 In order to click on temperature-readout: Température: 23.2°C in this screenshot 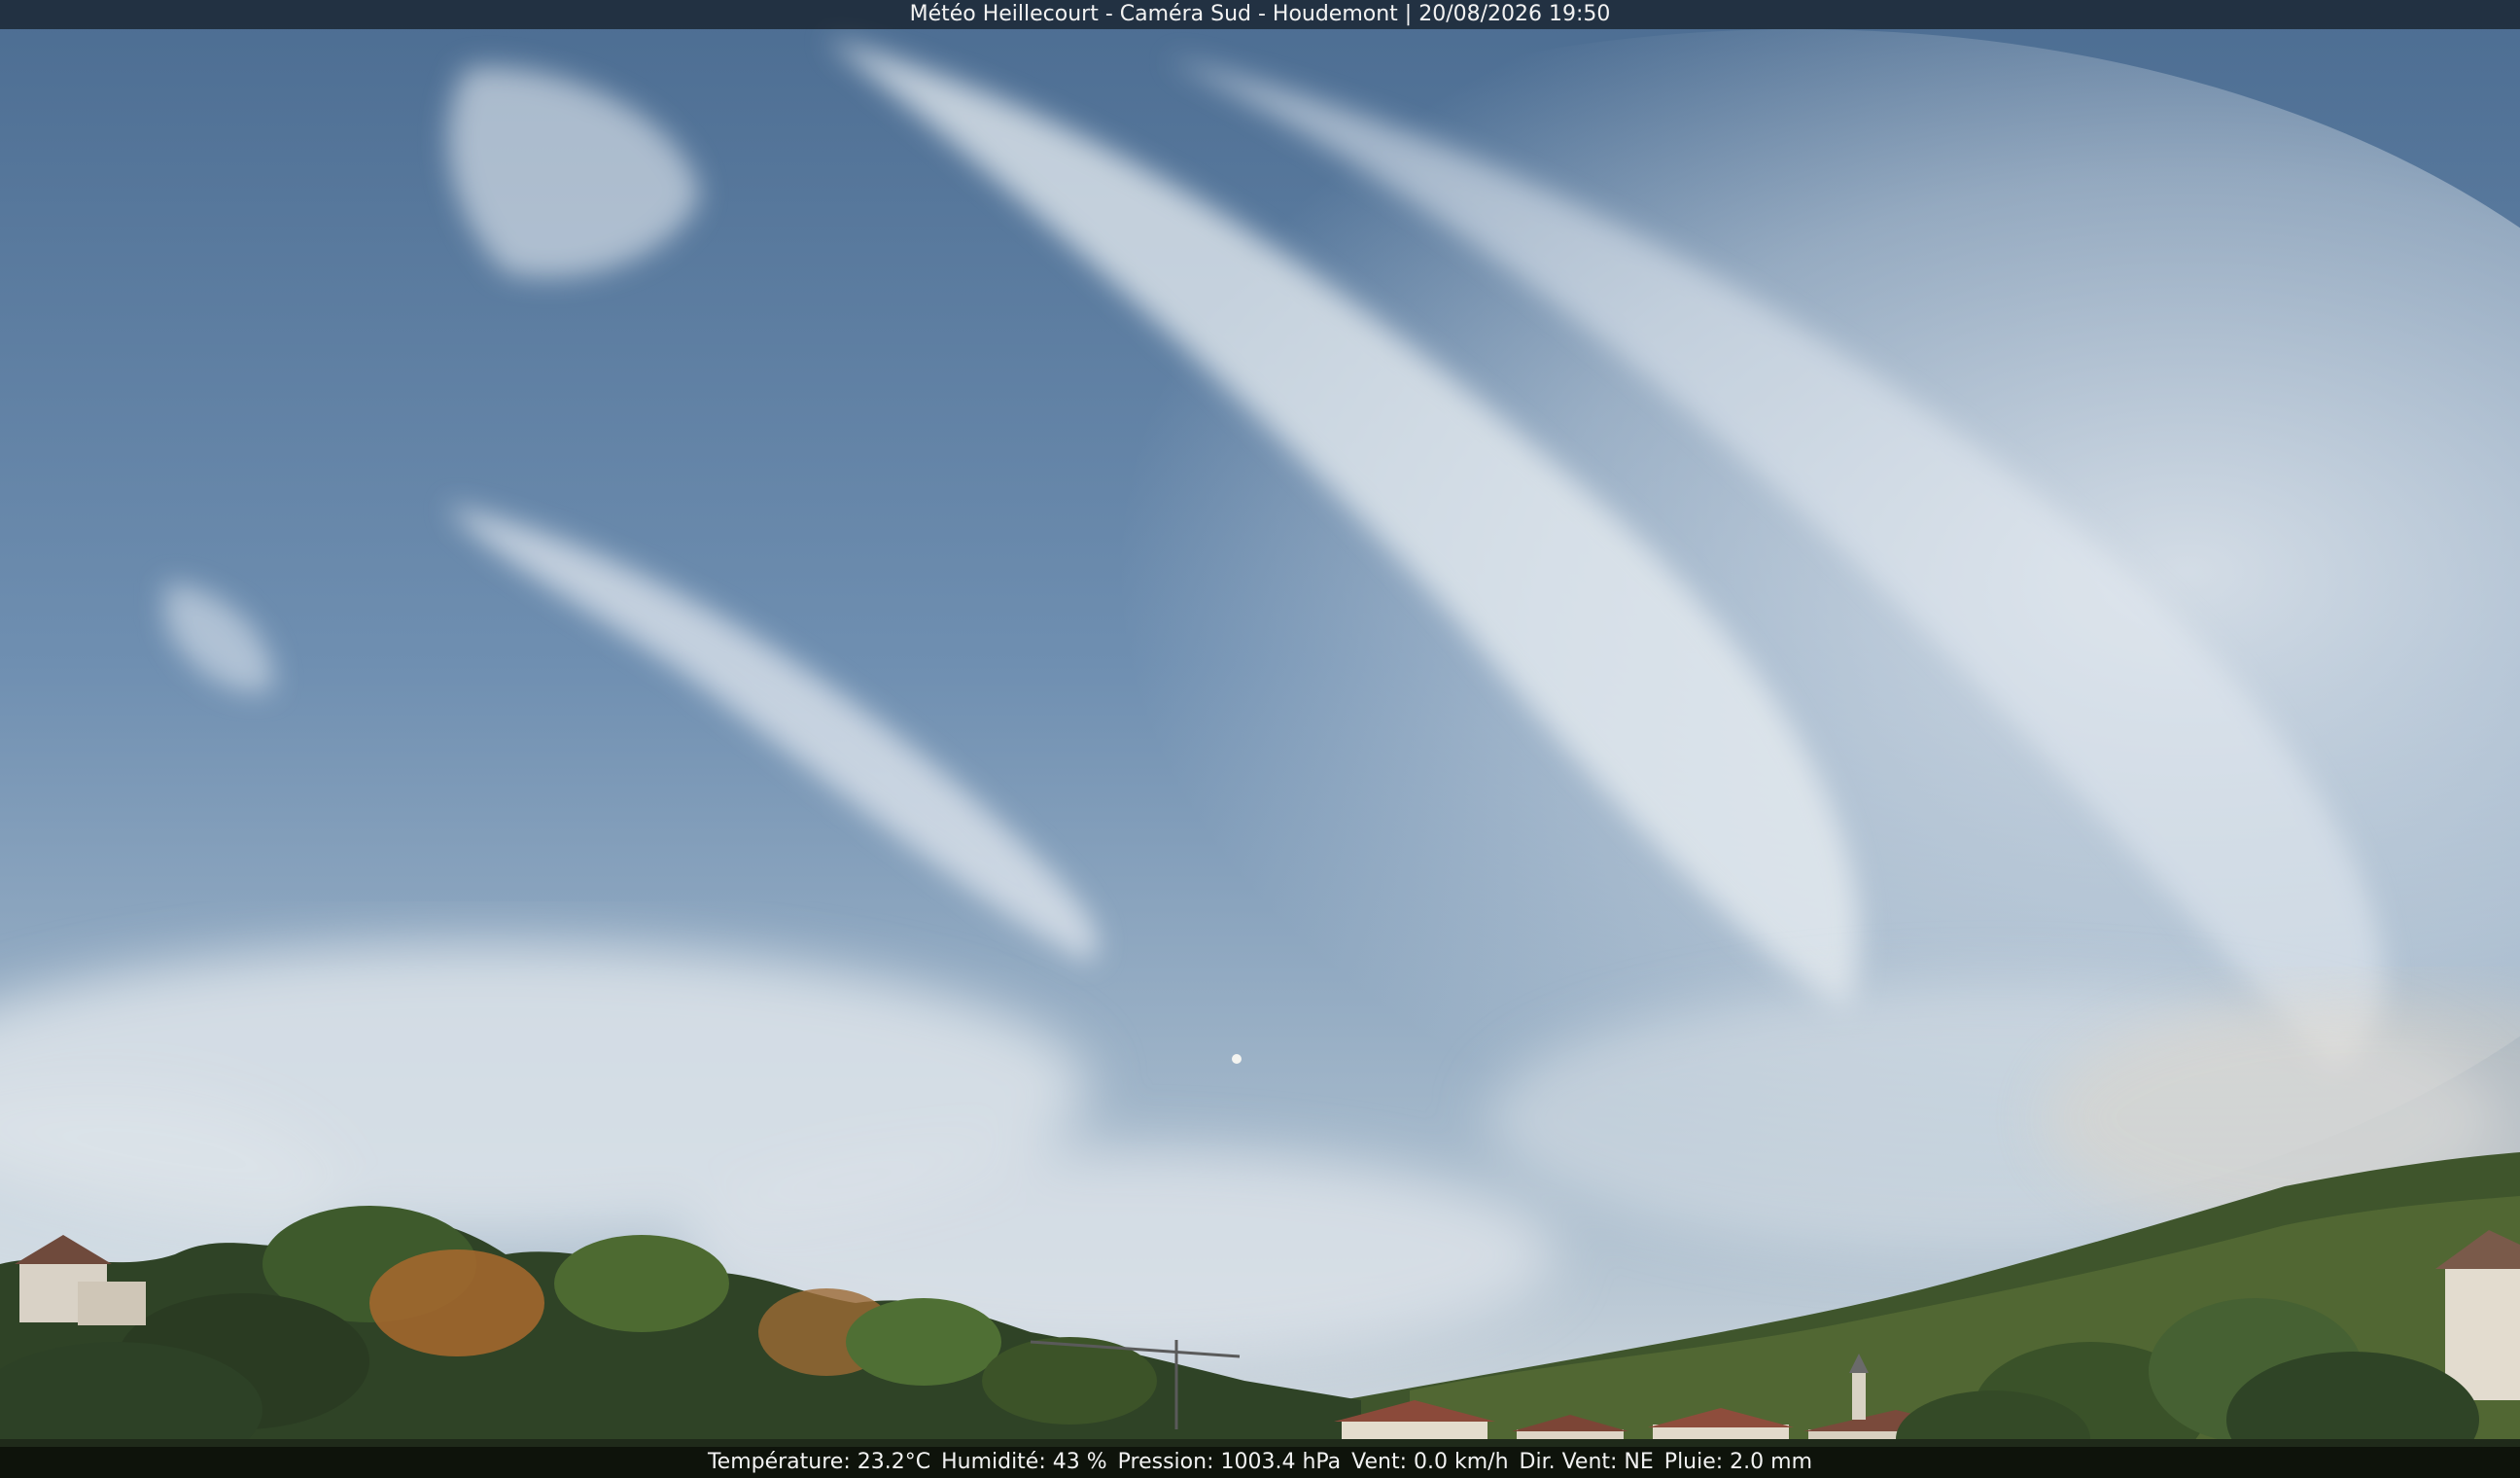, I will do `click(819, 1462)`.